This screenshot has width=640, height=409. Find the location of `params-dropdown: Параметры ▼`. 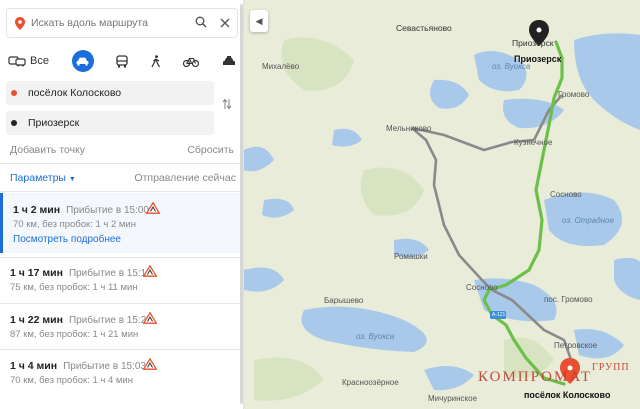

params-dropdown: Параметры ▼ is located at coordinates (43, 178).